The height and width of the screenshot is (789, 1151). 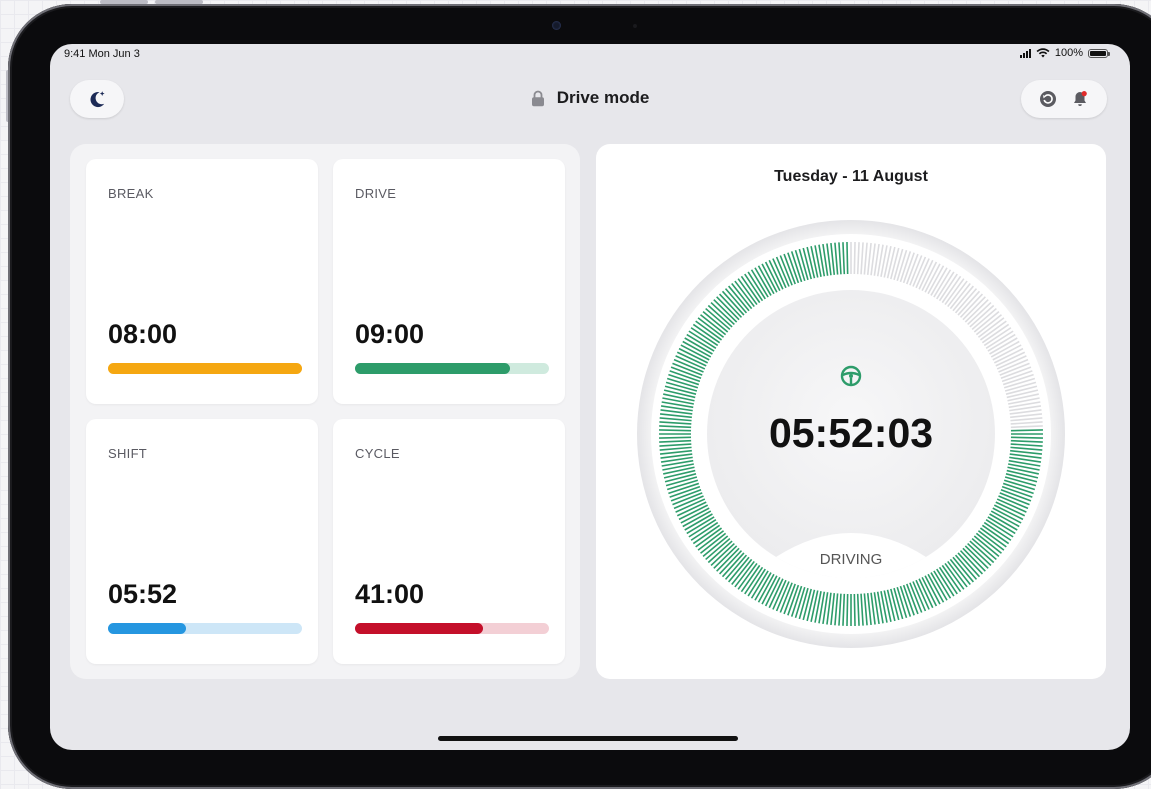 I want to click on header-actions, so click(x=1064, y=99).